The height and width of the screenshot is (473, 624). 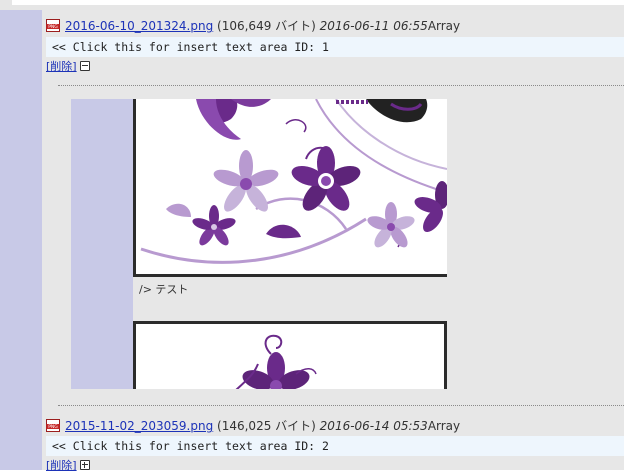 I want to click on insert-text-area-link: << Click this for insert text area ID: 2, so click(x=335, y=446).